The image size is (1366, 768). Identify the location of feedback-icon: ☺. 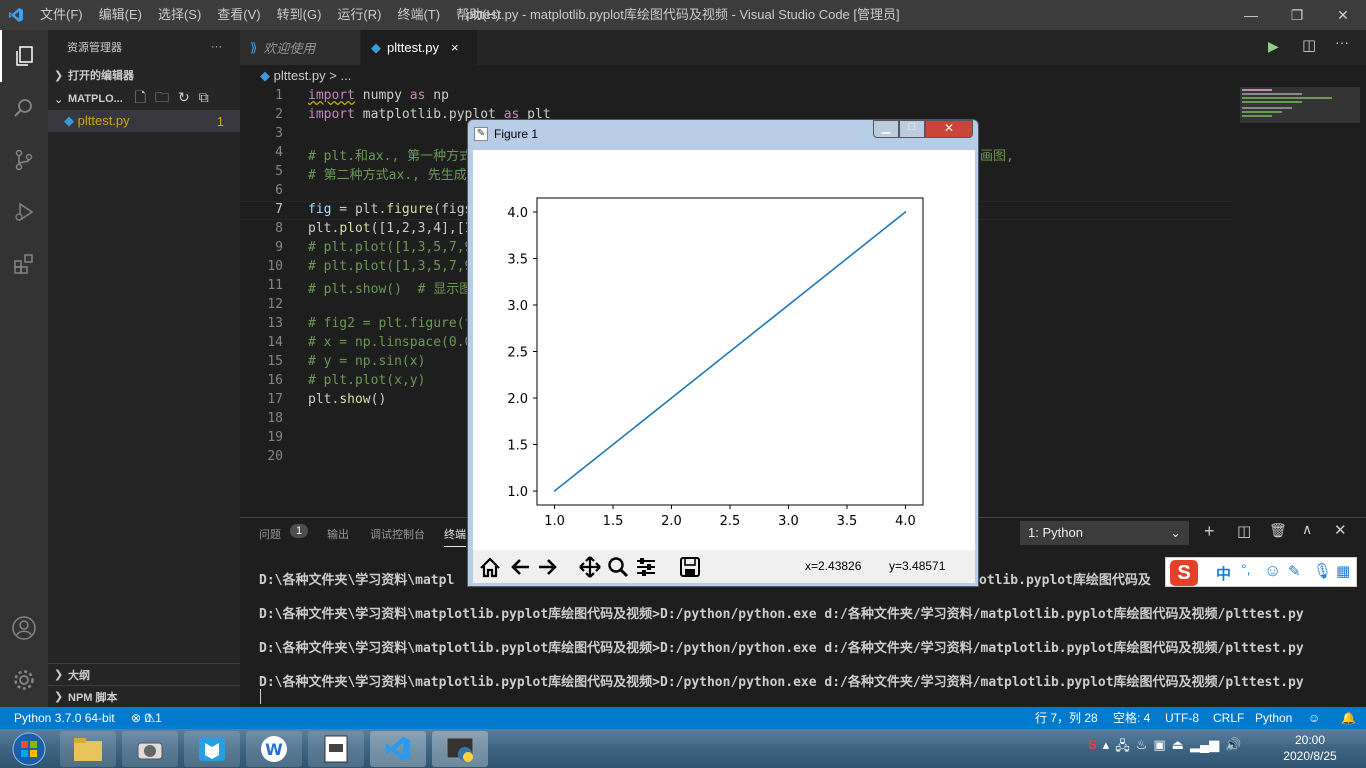
(1314, 718).